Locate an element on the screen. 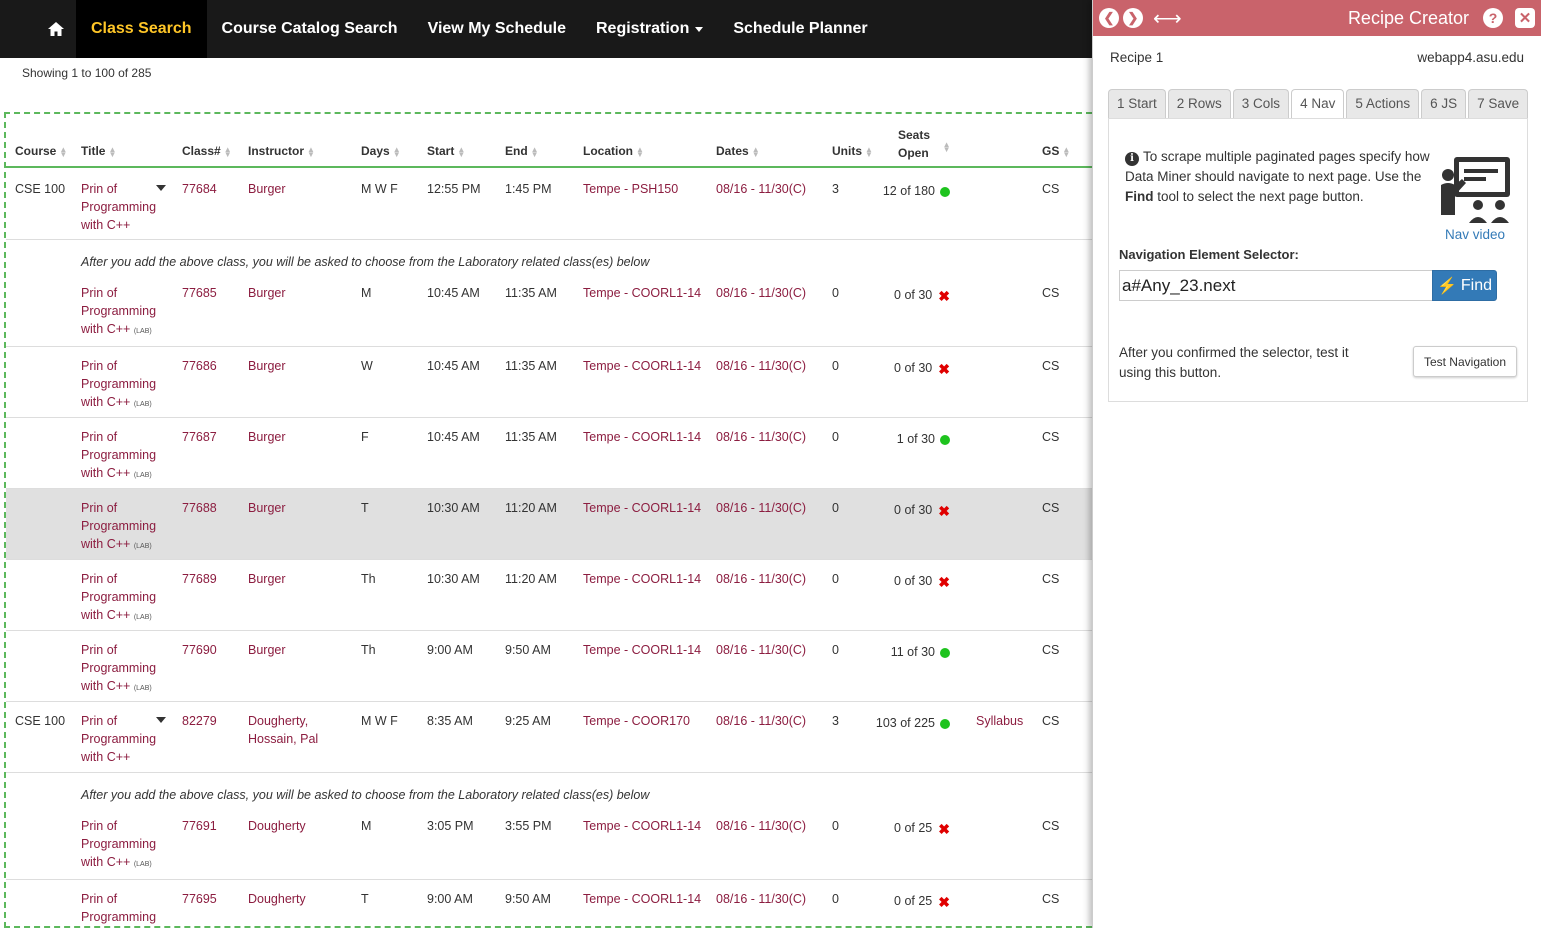 The image size is (1541, 928). class-number-link: 77688 is located at coordinates (199, 508).